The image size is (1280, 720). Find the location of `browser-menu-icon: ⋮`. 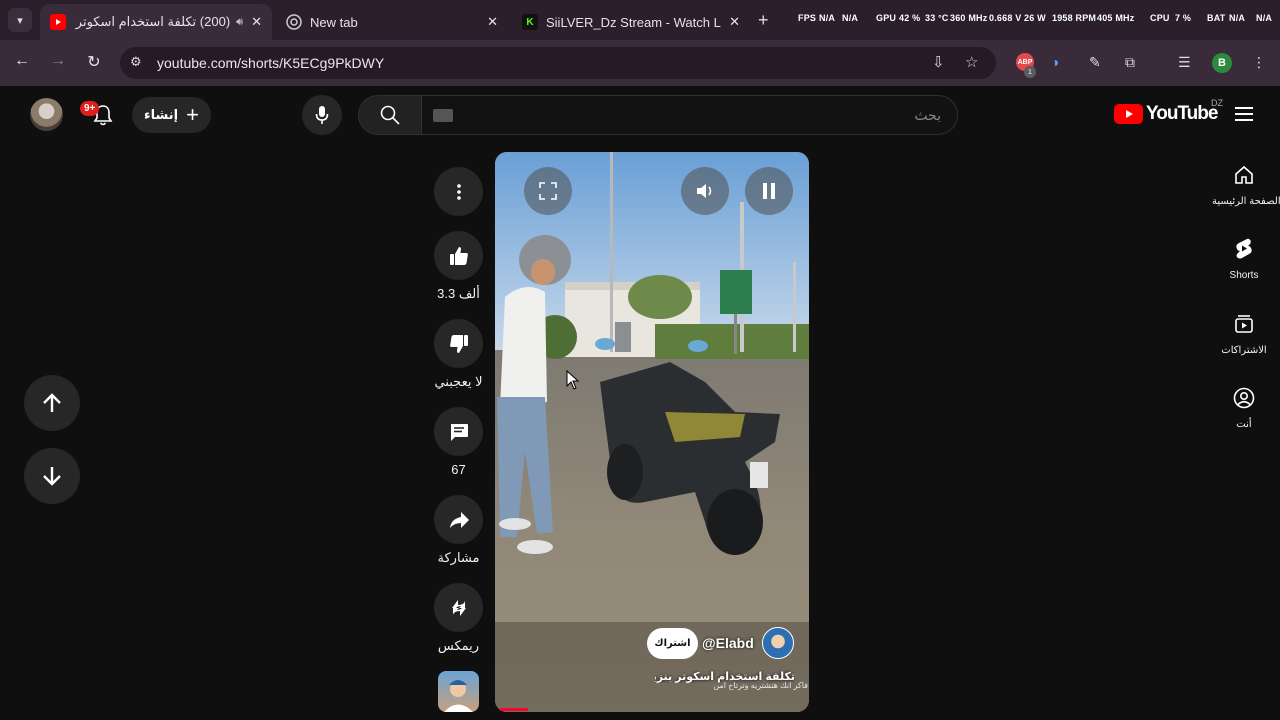

browser-menu-icon: ⋮ is located at coordinates (1259, 62).